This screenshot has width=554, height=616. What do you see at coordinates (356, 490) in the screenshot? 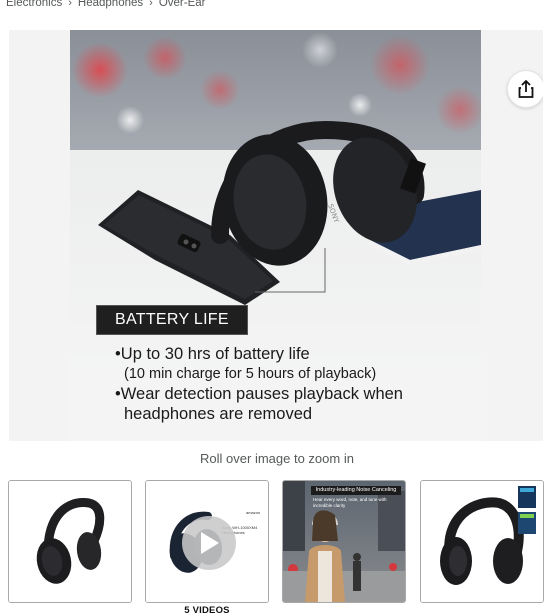
I see `noise-cancelling-banner: Industry-leading Noise Canceling` at bounding box center [356, 490].